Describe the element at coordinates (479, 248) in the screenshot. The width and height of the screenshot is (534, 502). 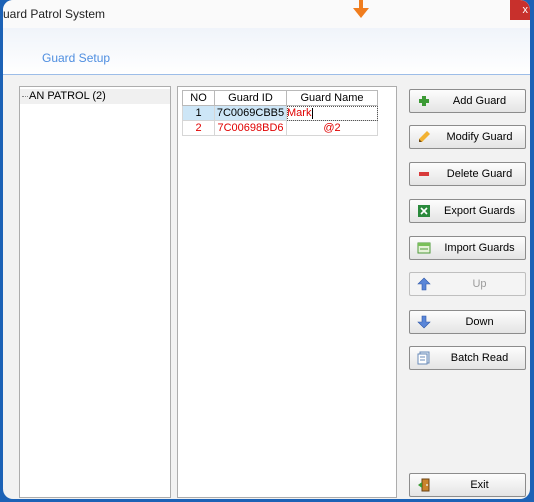
I see `import-guards-label: Import Guards` at that location.